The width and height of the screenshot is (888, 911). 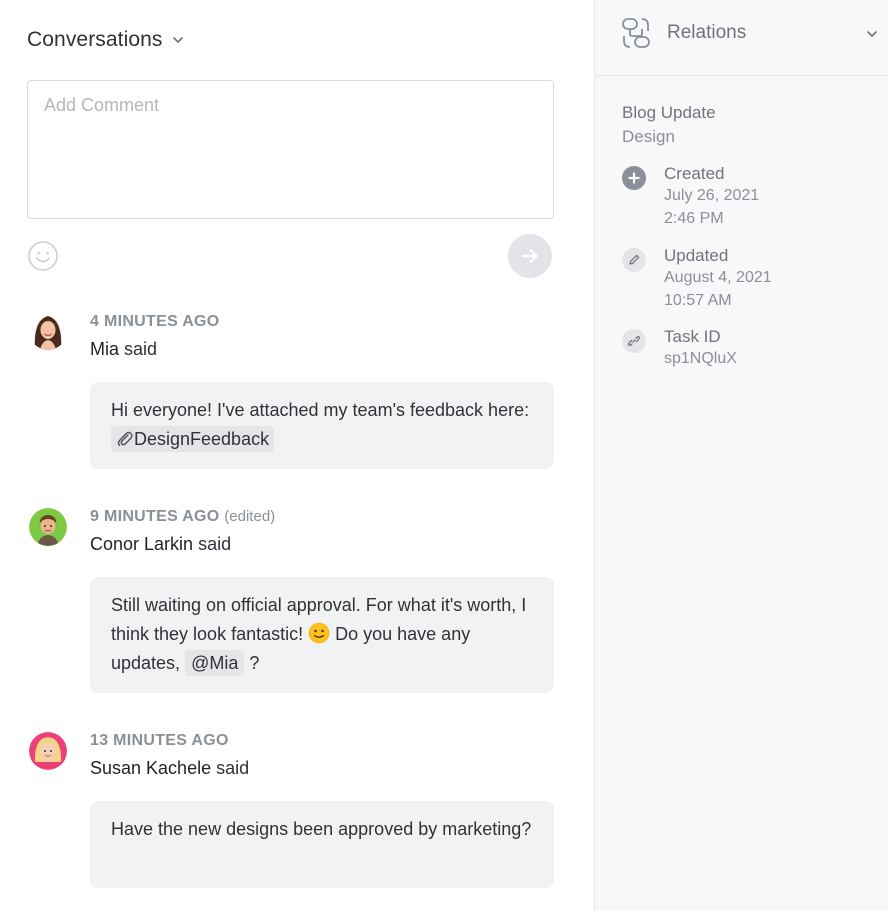 What do you see at coordinates (634, 260) in the screenshot?
I see `pencil-icon` at bounding box center [634, 260].